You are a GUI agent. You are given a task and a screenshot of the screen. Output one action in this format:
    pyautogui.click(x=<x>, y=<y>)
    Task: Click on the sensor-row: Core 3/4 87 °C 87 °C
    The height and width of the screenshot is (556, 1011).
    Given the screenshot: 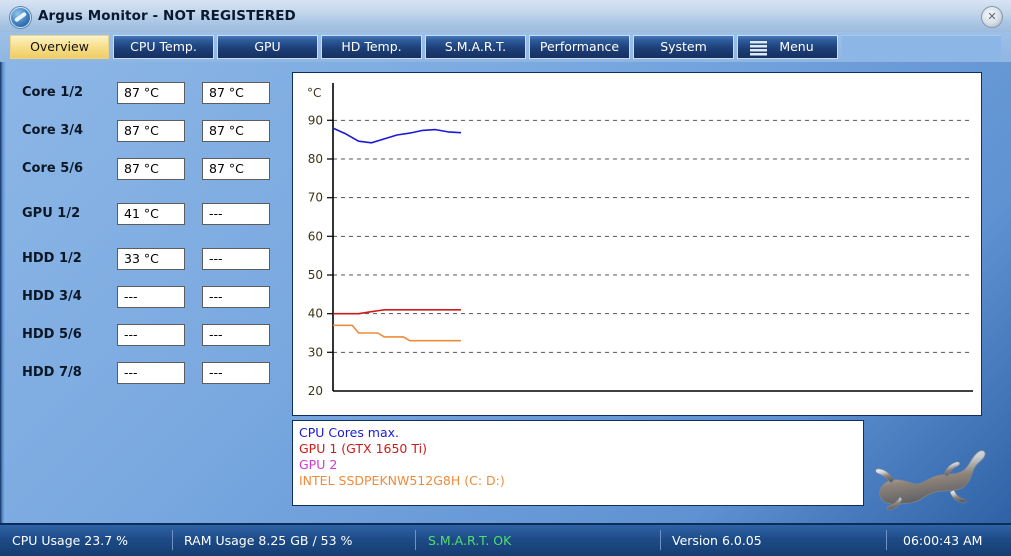 What is the action you would take?
    pyautogui.click(x=145, y=131)
    